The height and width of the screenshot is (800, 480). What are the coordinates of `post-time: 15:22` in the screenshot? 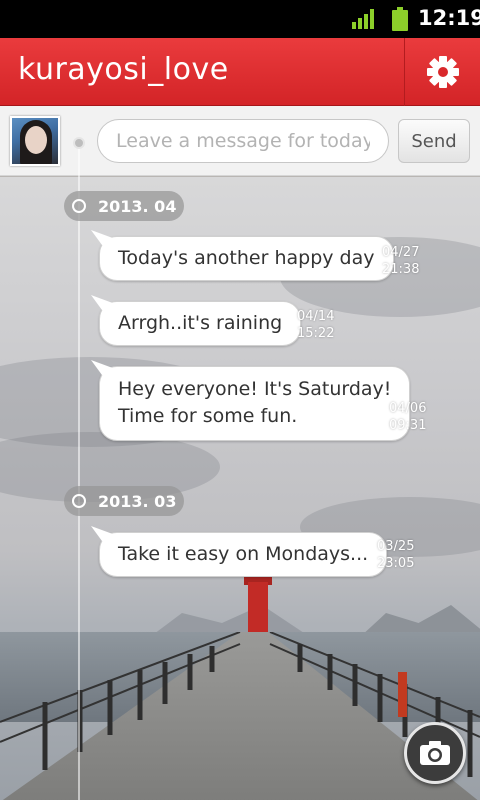 It's located at (316, 333).